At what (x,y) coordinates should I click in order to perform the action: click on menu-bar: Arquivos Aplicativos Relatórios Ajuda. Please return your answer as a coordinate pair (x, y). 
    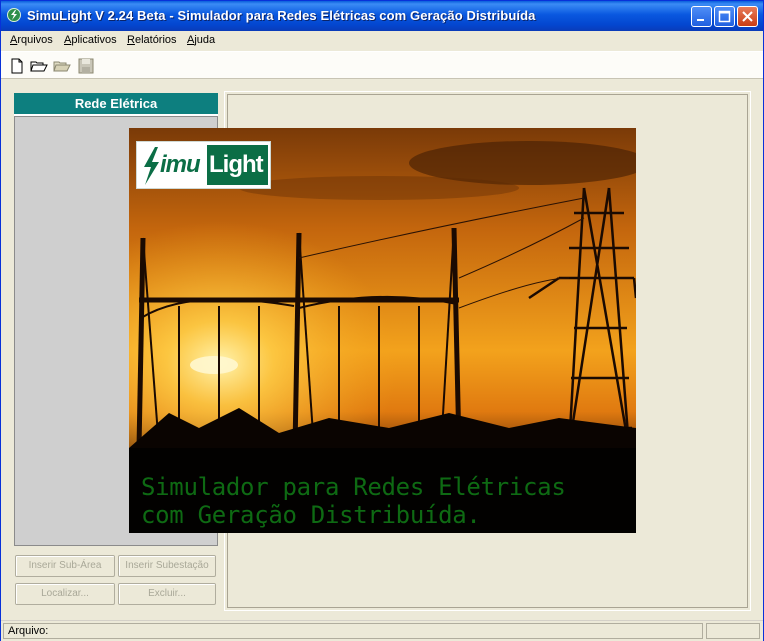
    Looking at the image, I should click on (382, 41).